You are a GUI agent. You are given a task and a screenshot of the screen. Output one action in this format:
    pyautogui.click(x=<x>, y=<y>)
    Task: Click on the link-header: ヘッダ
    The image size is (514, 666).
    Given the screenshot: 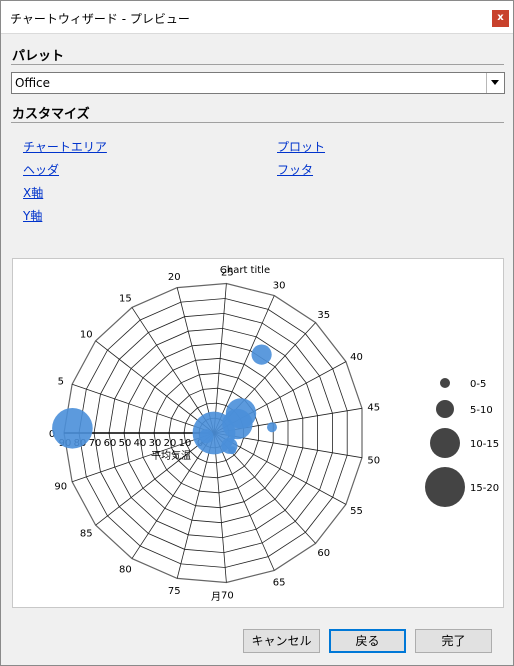 What is the action you would take?
    pyautogui.click(x=41, y=169)
    